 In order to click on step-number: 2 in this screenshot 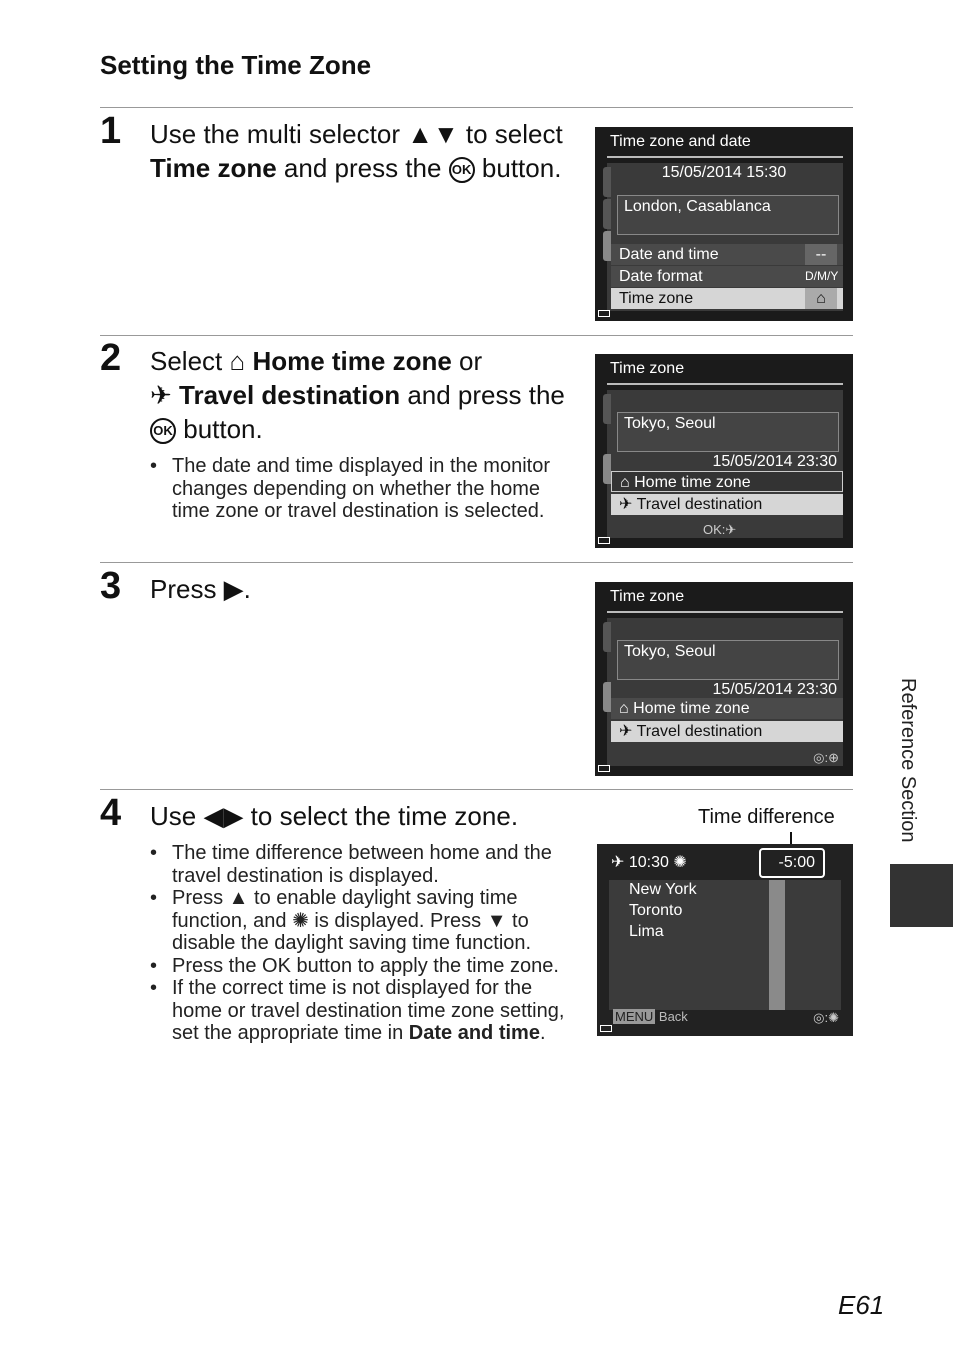, I will do `click(111, 358)`.